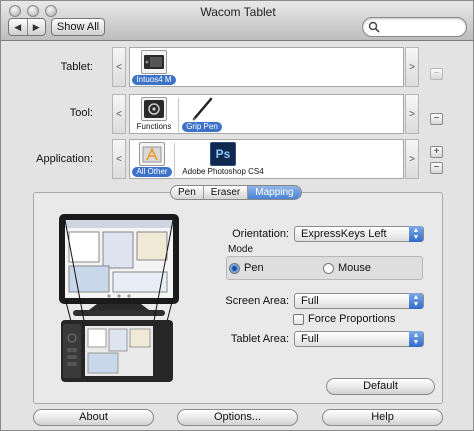  I want to click on applications-folder-icon, so click(152, 154).